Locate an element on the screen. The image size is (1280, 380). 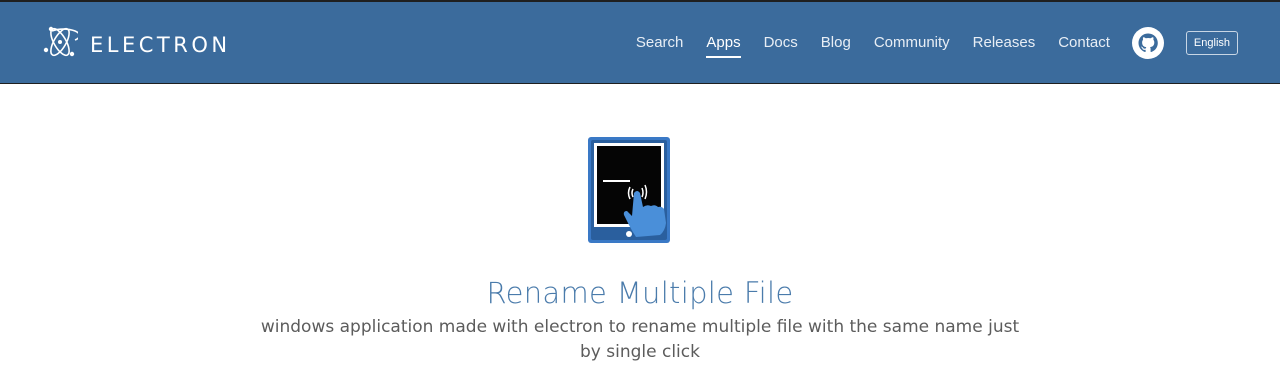
tablet-tap-icon is located at coordinates (635, 191).